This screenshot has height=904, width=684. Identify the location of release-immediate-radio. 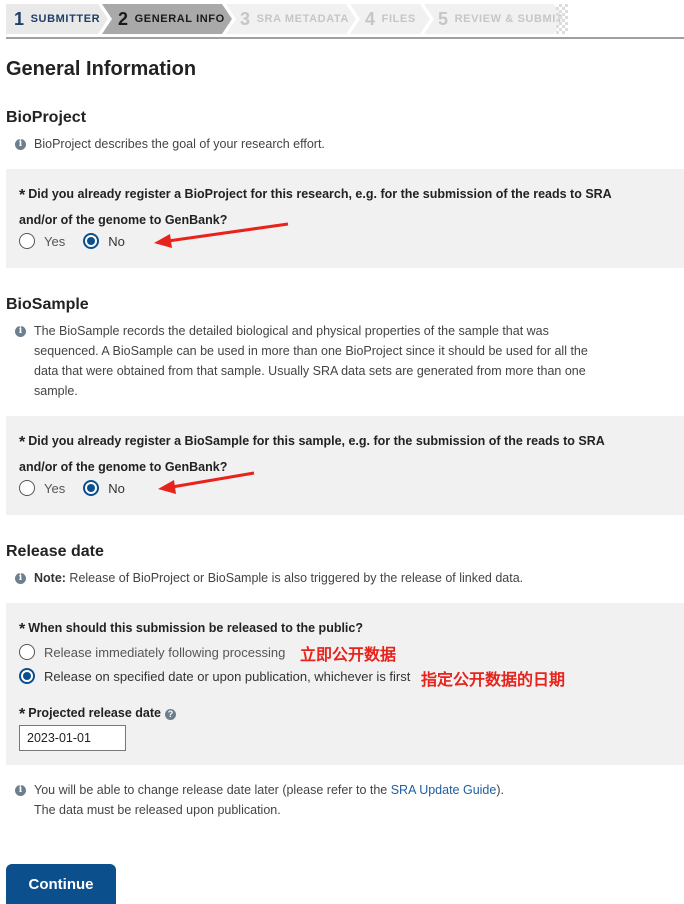
(27, 652).